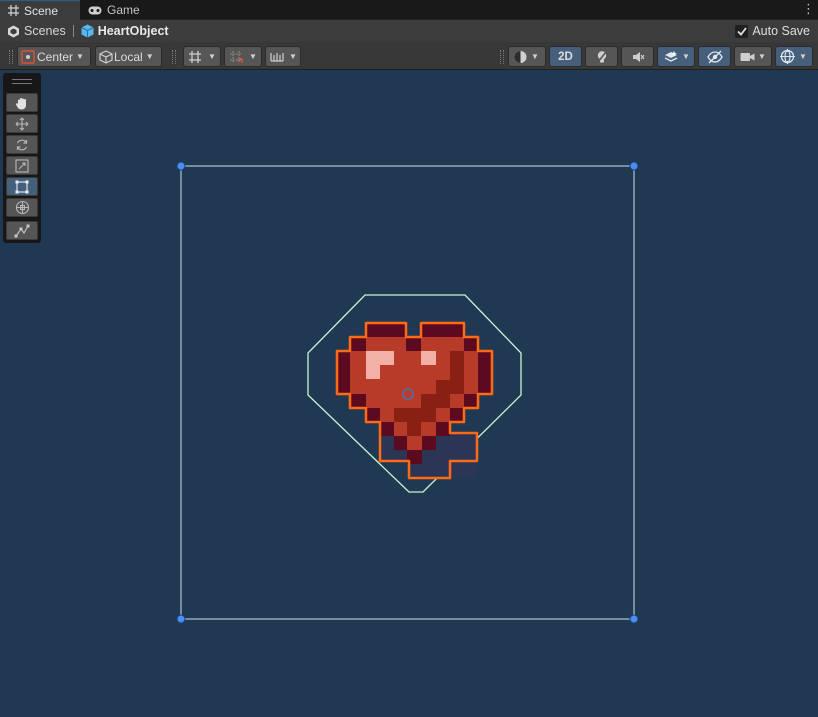 This screenshot has height=717, width=818. I want to click on tab-game: Game, so click(114, 10).